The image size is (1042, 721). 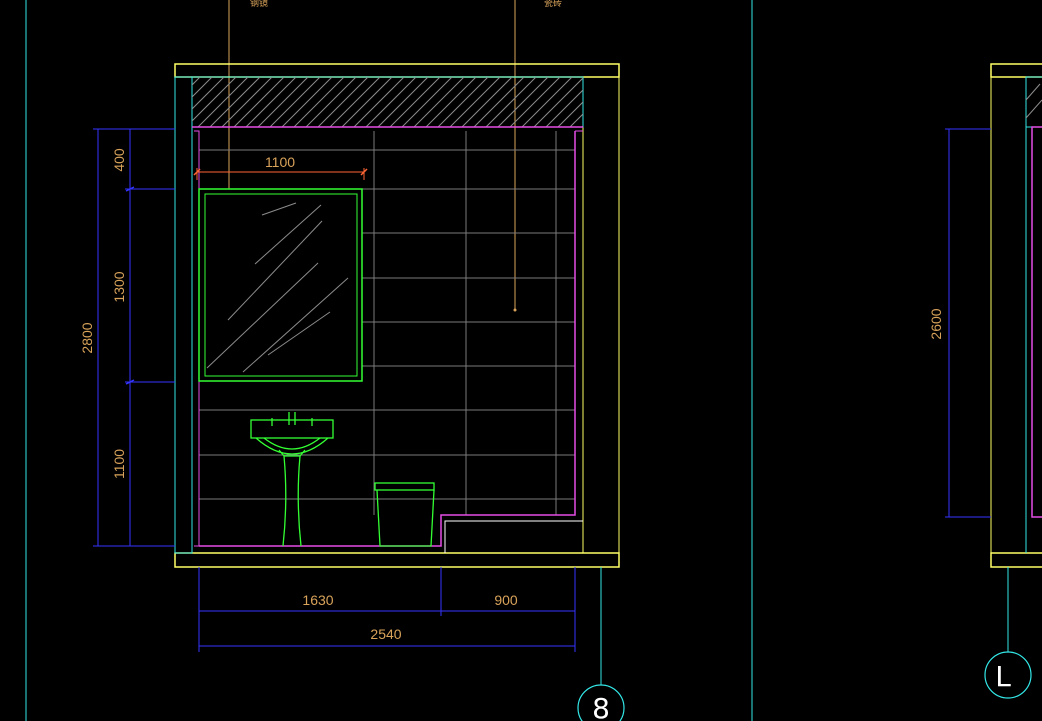 I want to click on right-wall, so click(x=601, y=315).